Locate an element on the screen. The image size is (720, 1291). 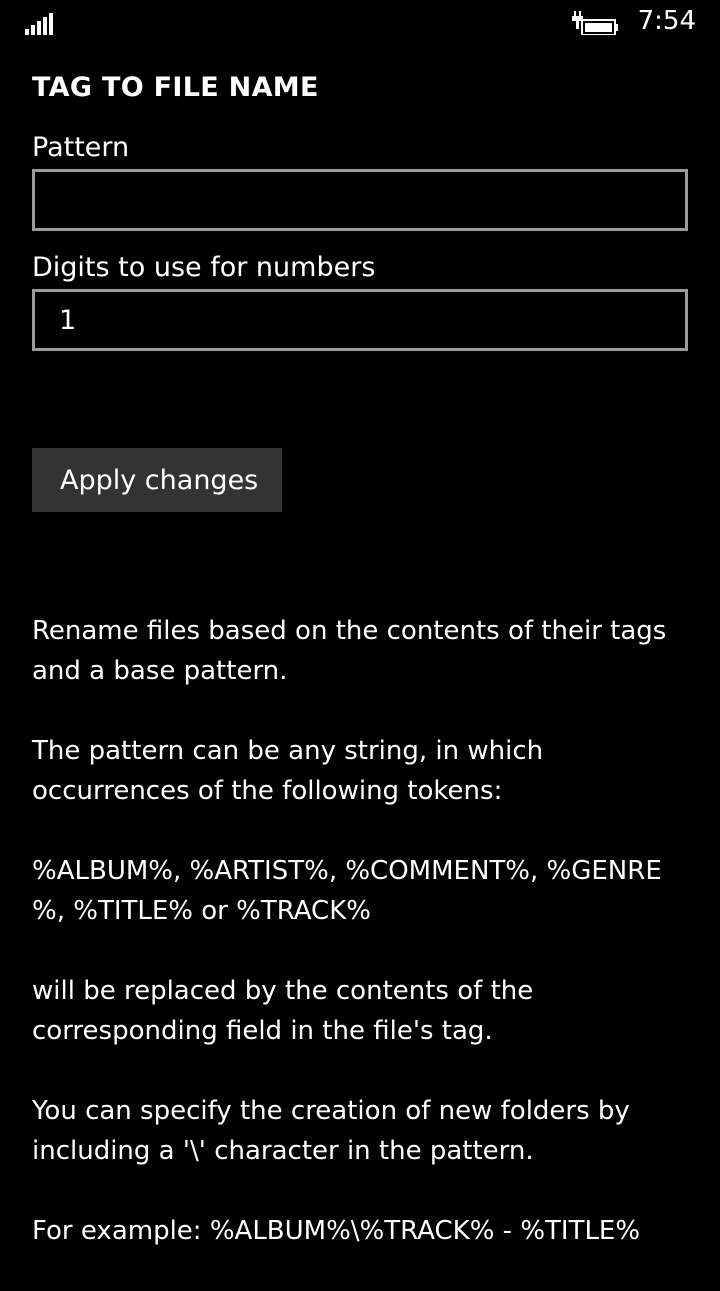
digits-input is located at coordinates (360, 320).